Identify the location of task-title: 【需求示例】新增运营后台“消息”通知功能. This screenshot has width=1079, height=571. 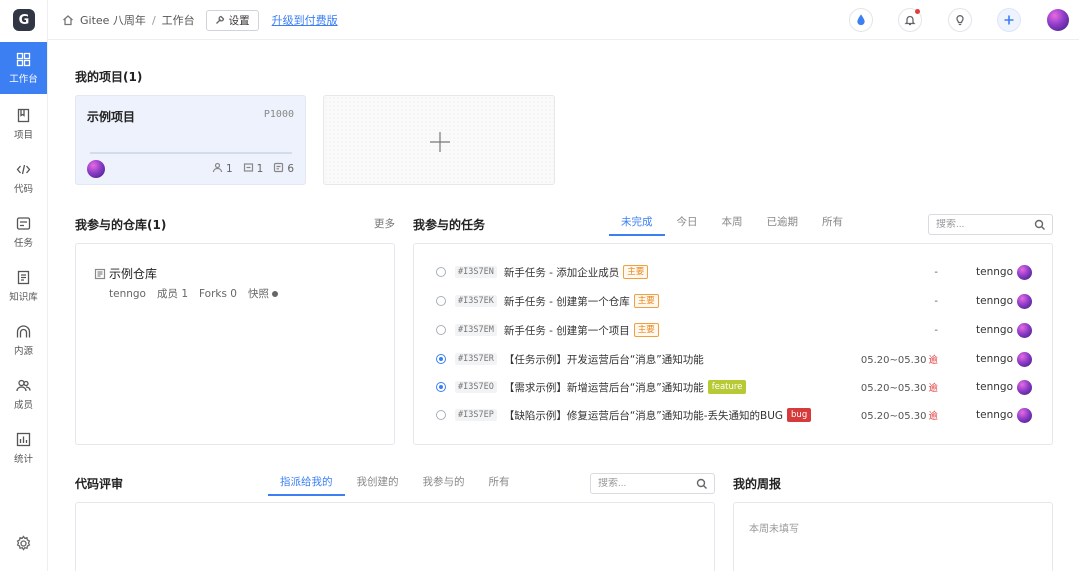
(604, 387).